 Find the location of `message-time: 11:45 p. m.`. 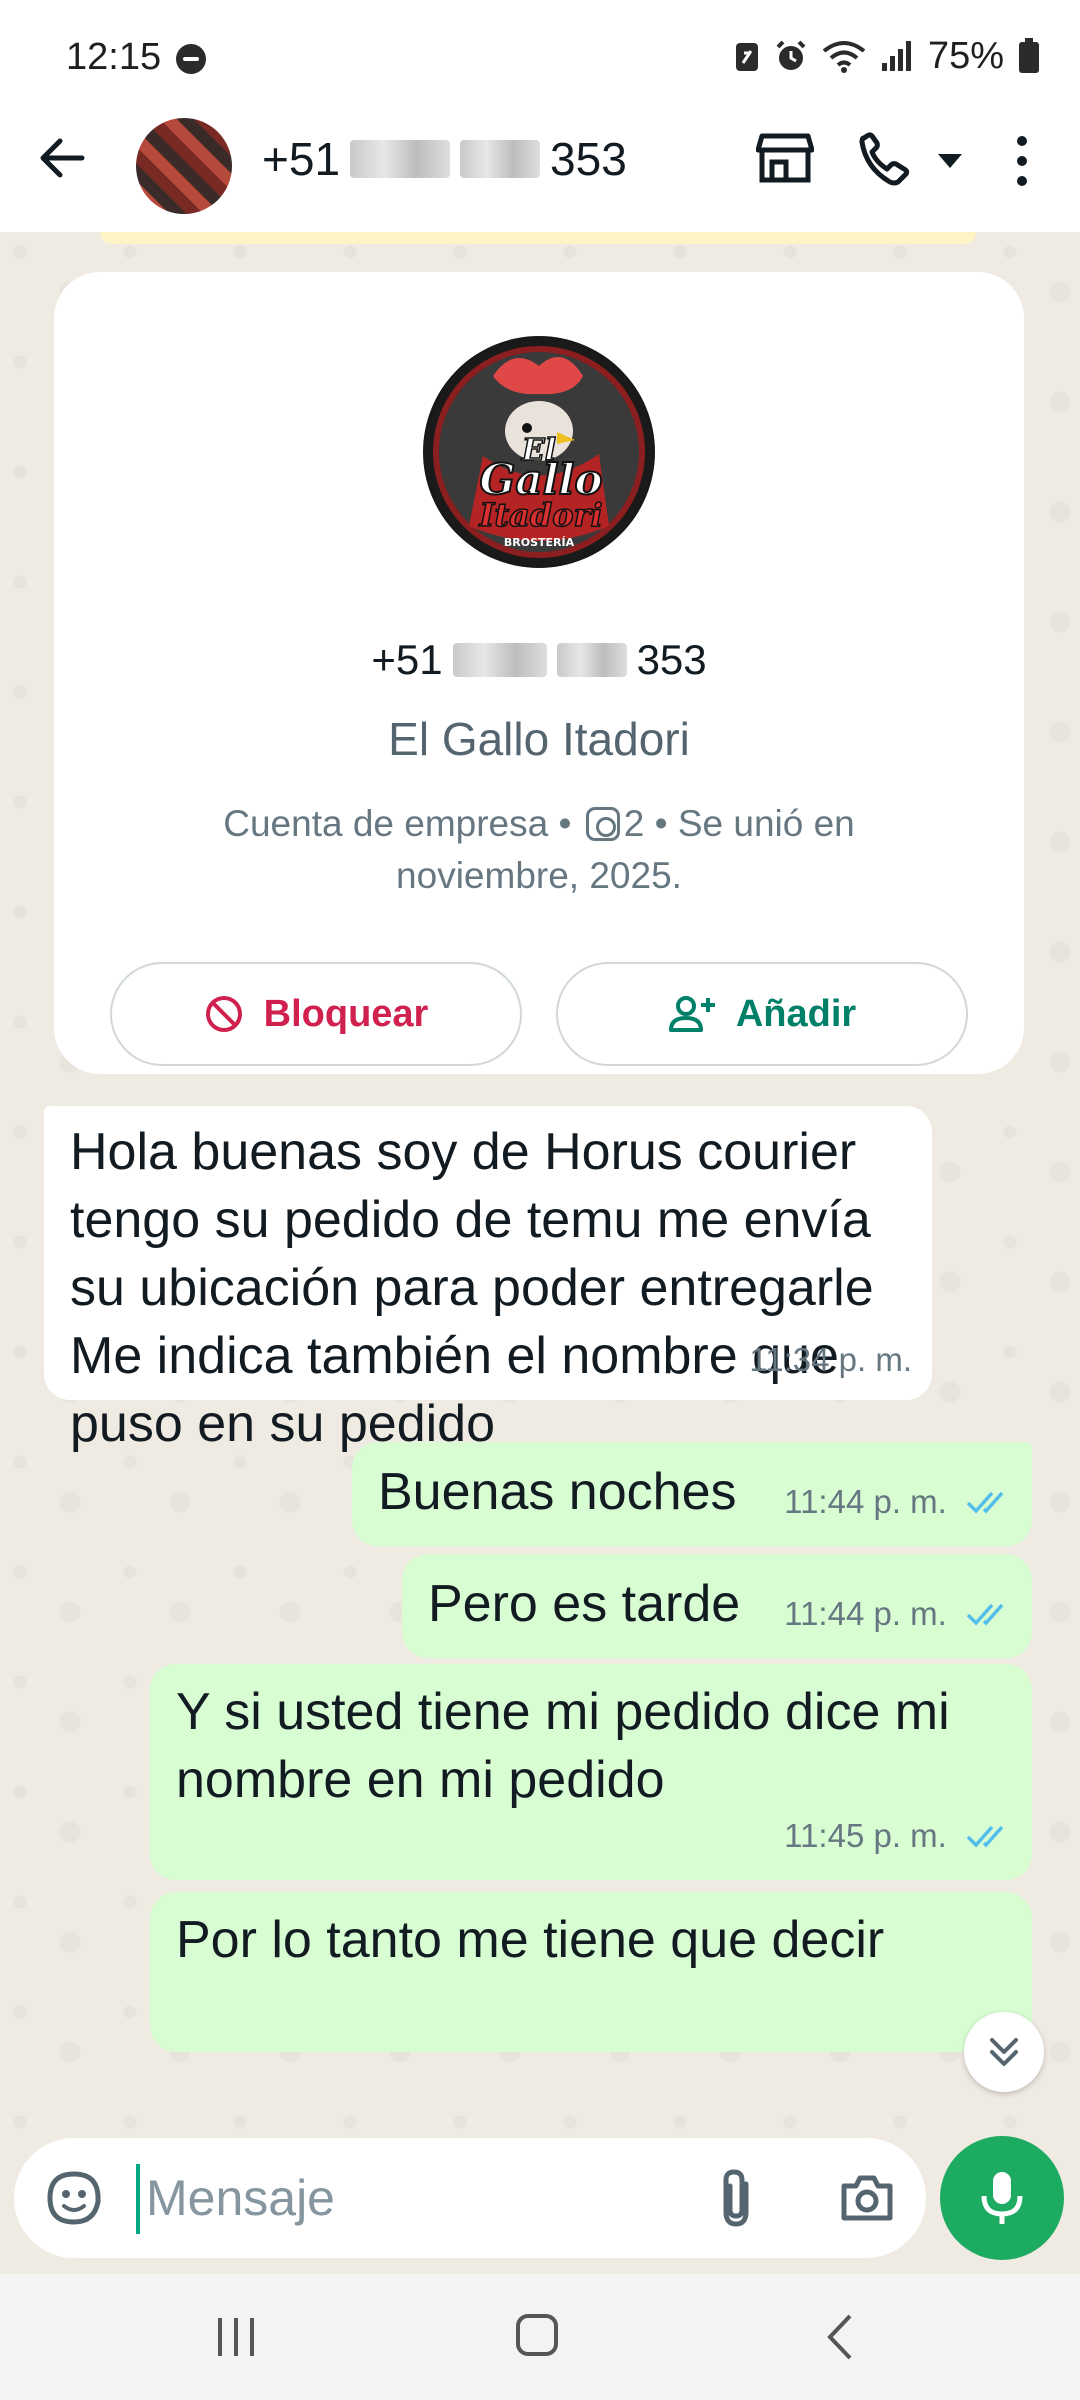

message-time: 11:45 p. m. is located at coordinates (865, 1835).